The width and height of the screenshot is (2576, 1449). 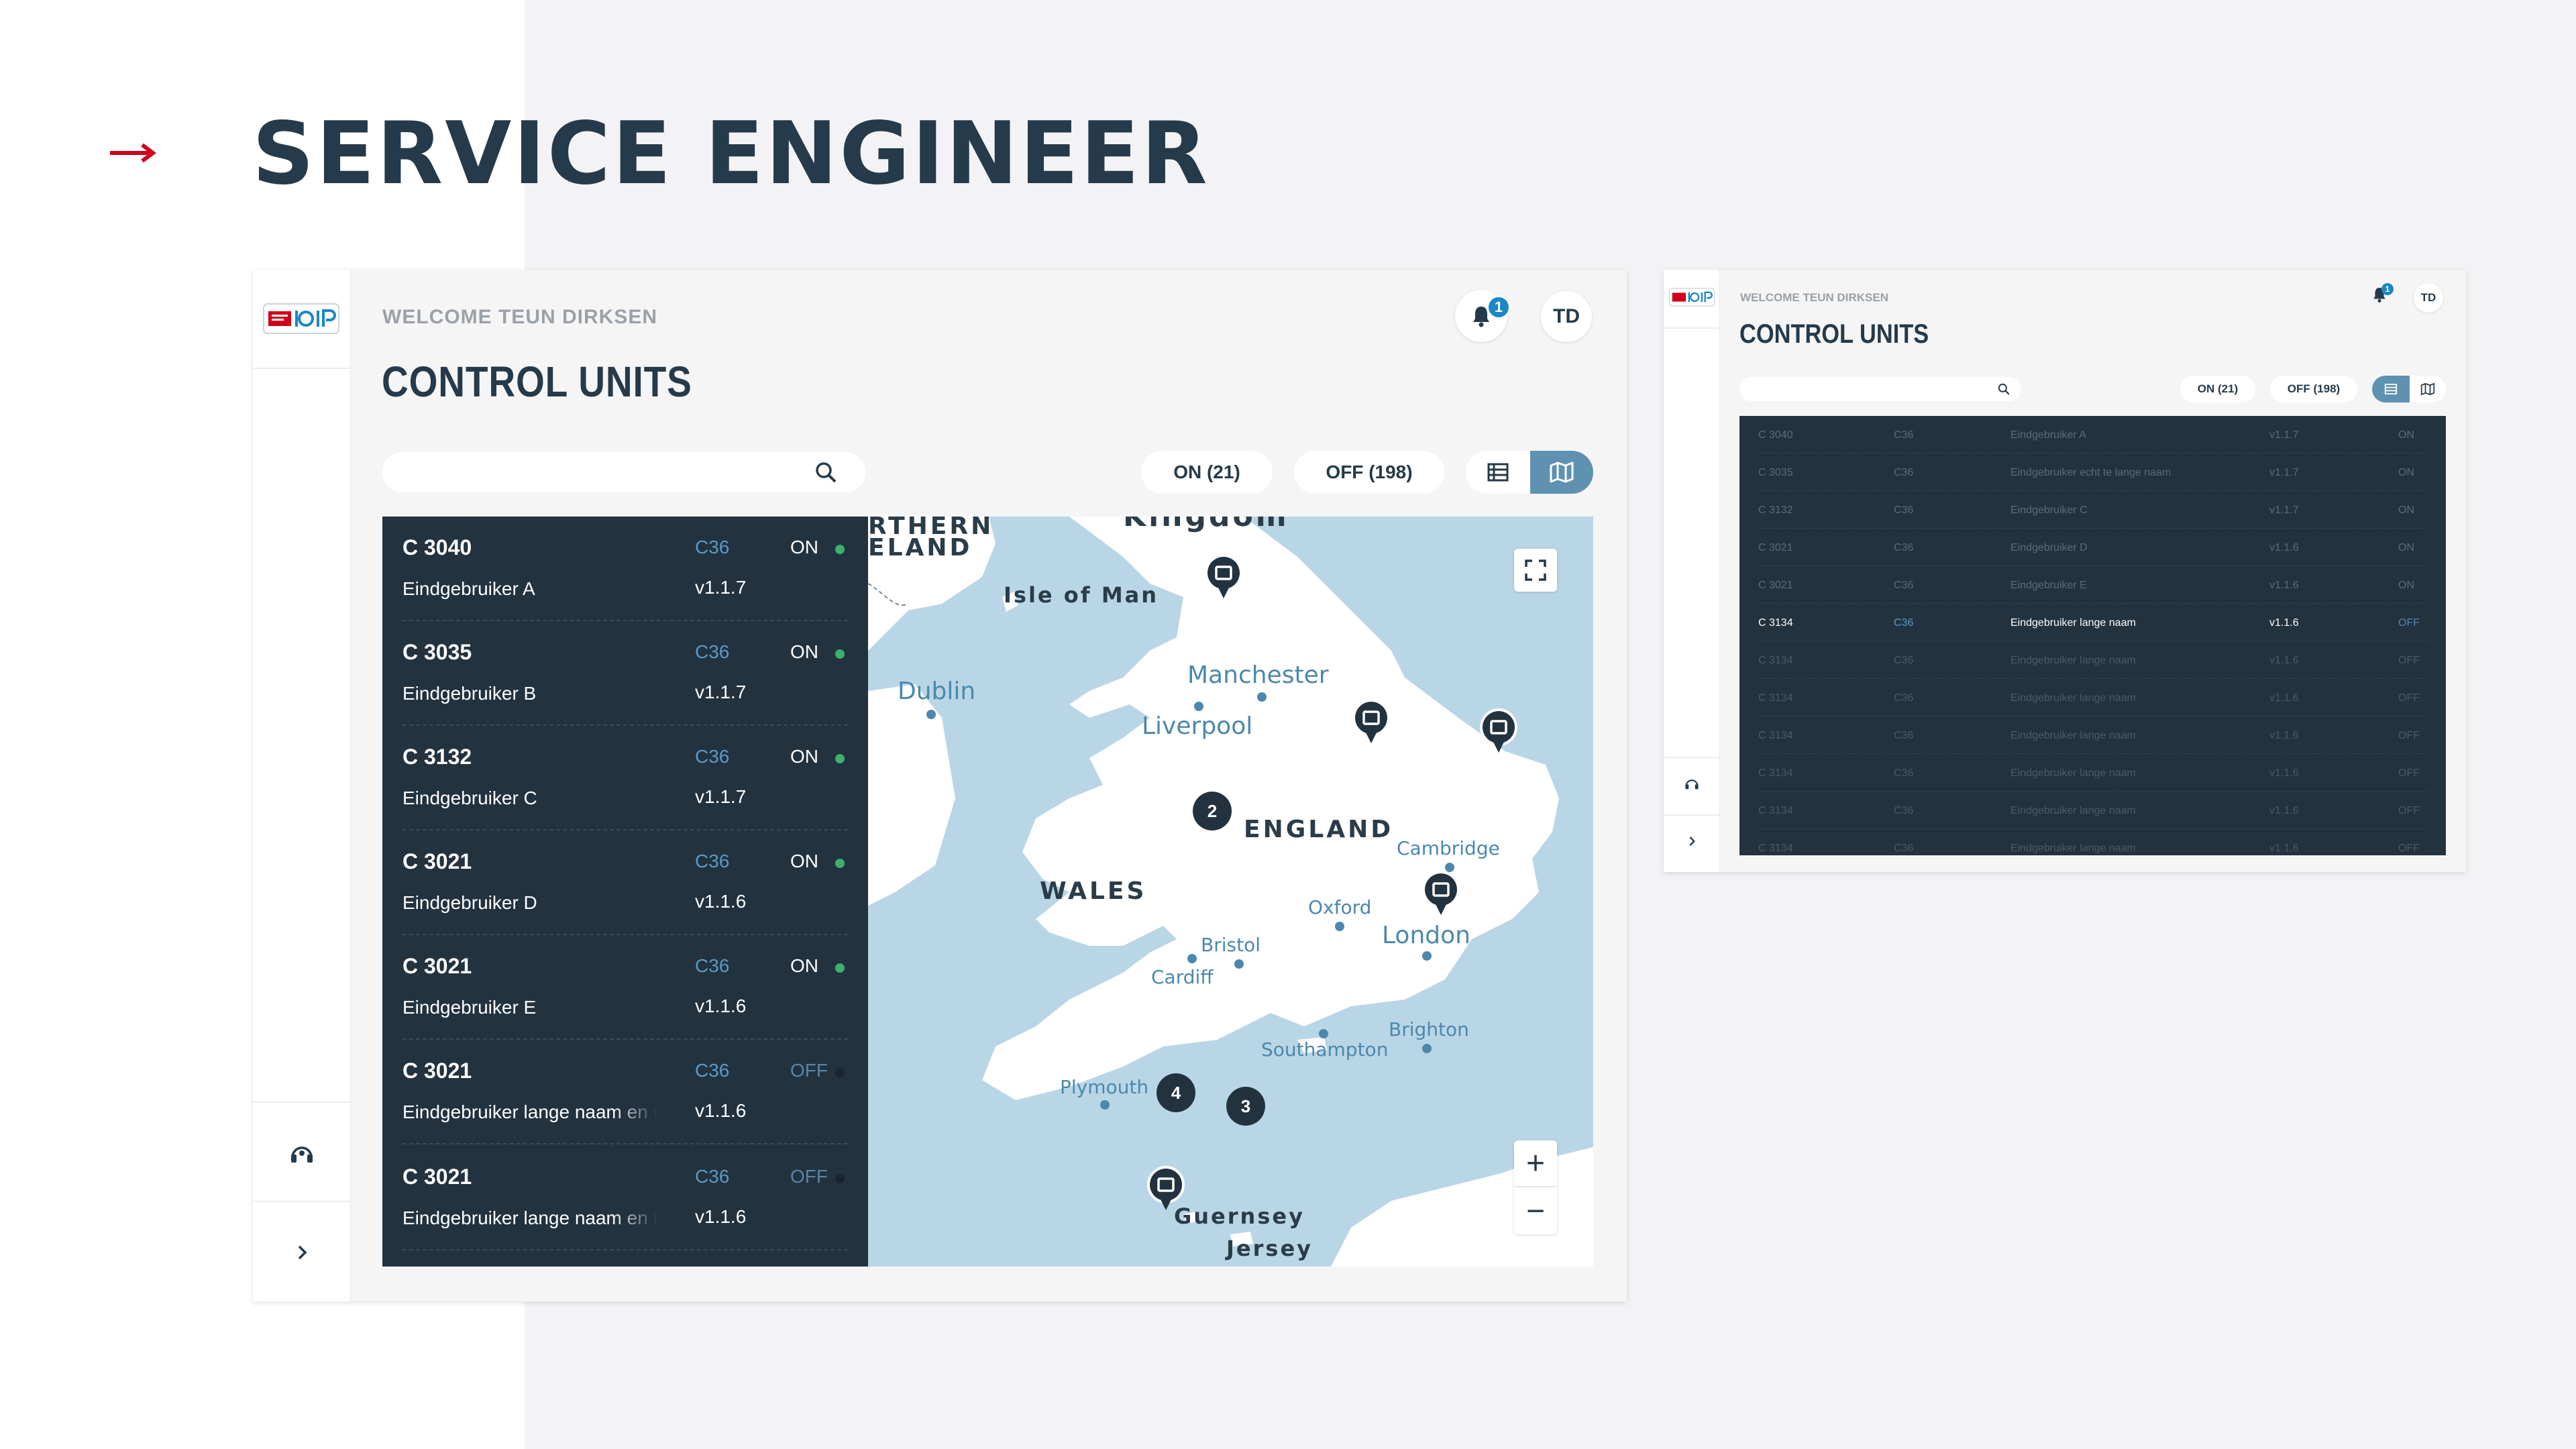 What do you see at coordinates (1206, 525) in the screenshot?
I see `map-label-kingdom: Kingdom` at bounding box center [1206, 525].